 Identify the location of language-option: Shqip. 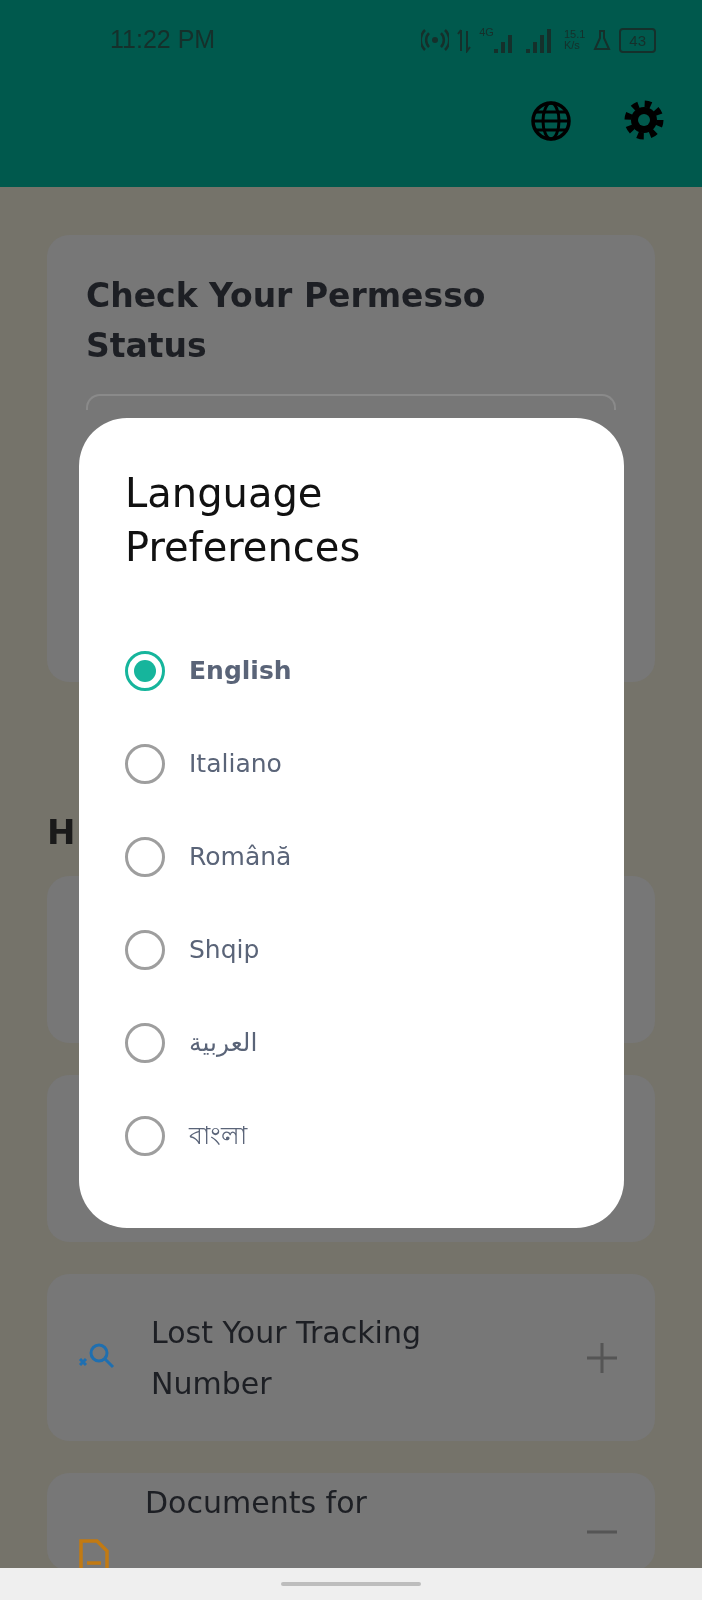
(351, 949).